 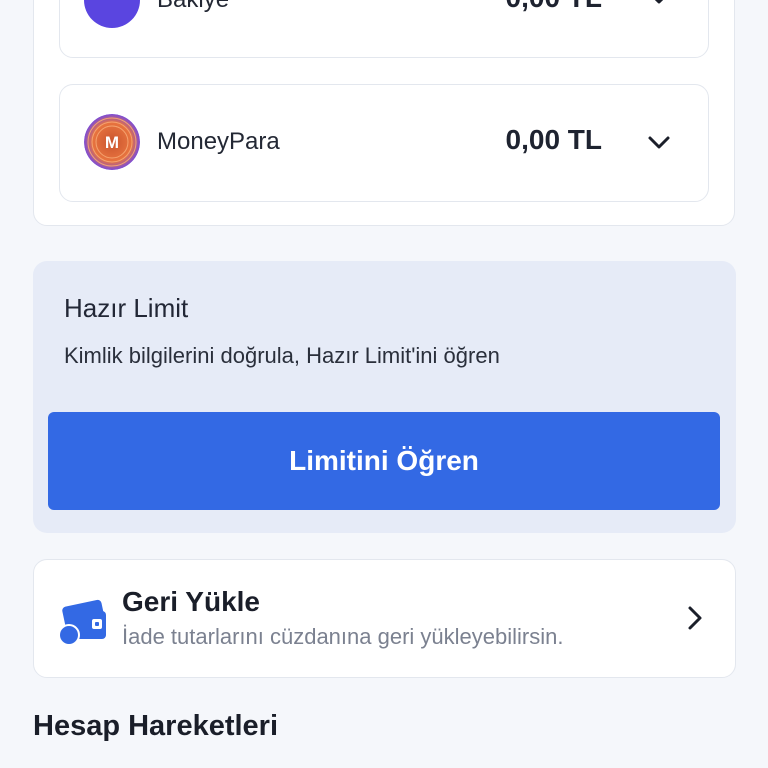 What do you see at coordinates (384, 29) in the screenshot?
I see `balance-row-bakiye: pay Bakiye 0,00 TL` at bounding box center [384, 29].